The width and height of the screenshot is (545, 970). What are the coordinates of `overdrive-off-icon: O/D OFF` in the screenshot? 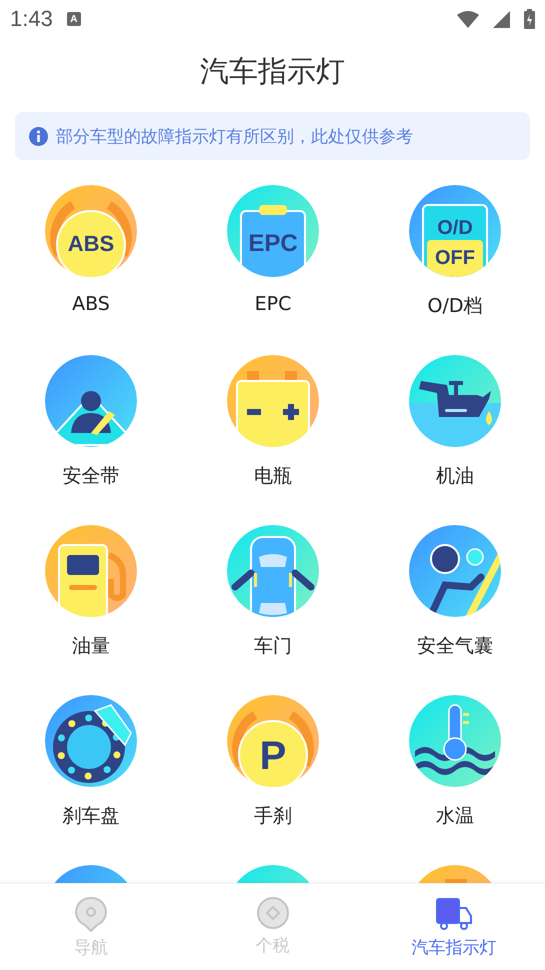 It's located at (455, 231).